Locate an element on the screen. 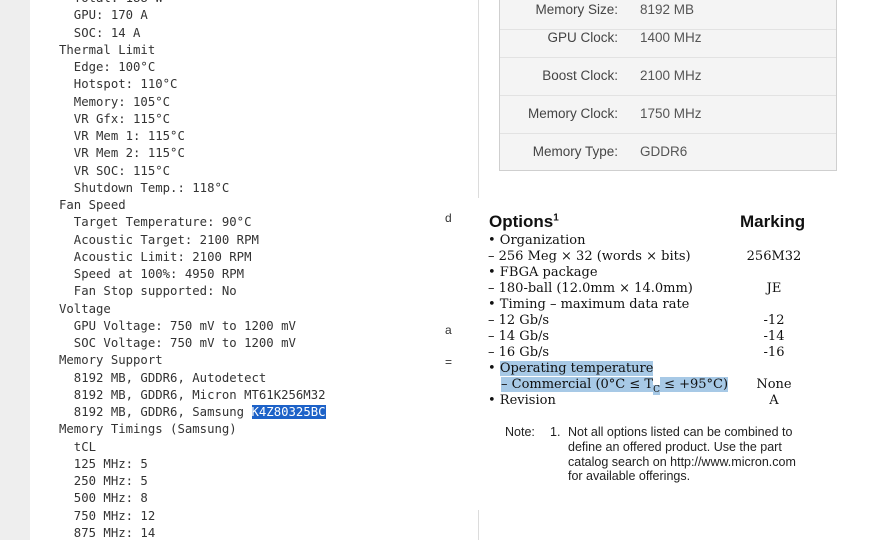 This screenshot has width=882, height=540. marking-value: 256M32 is located at coordinates (774, 256).